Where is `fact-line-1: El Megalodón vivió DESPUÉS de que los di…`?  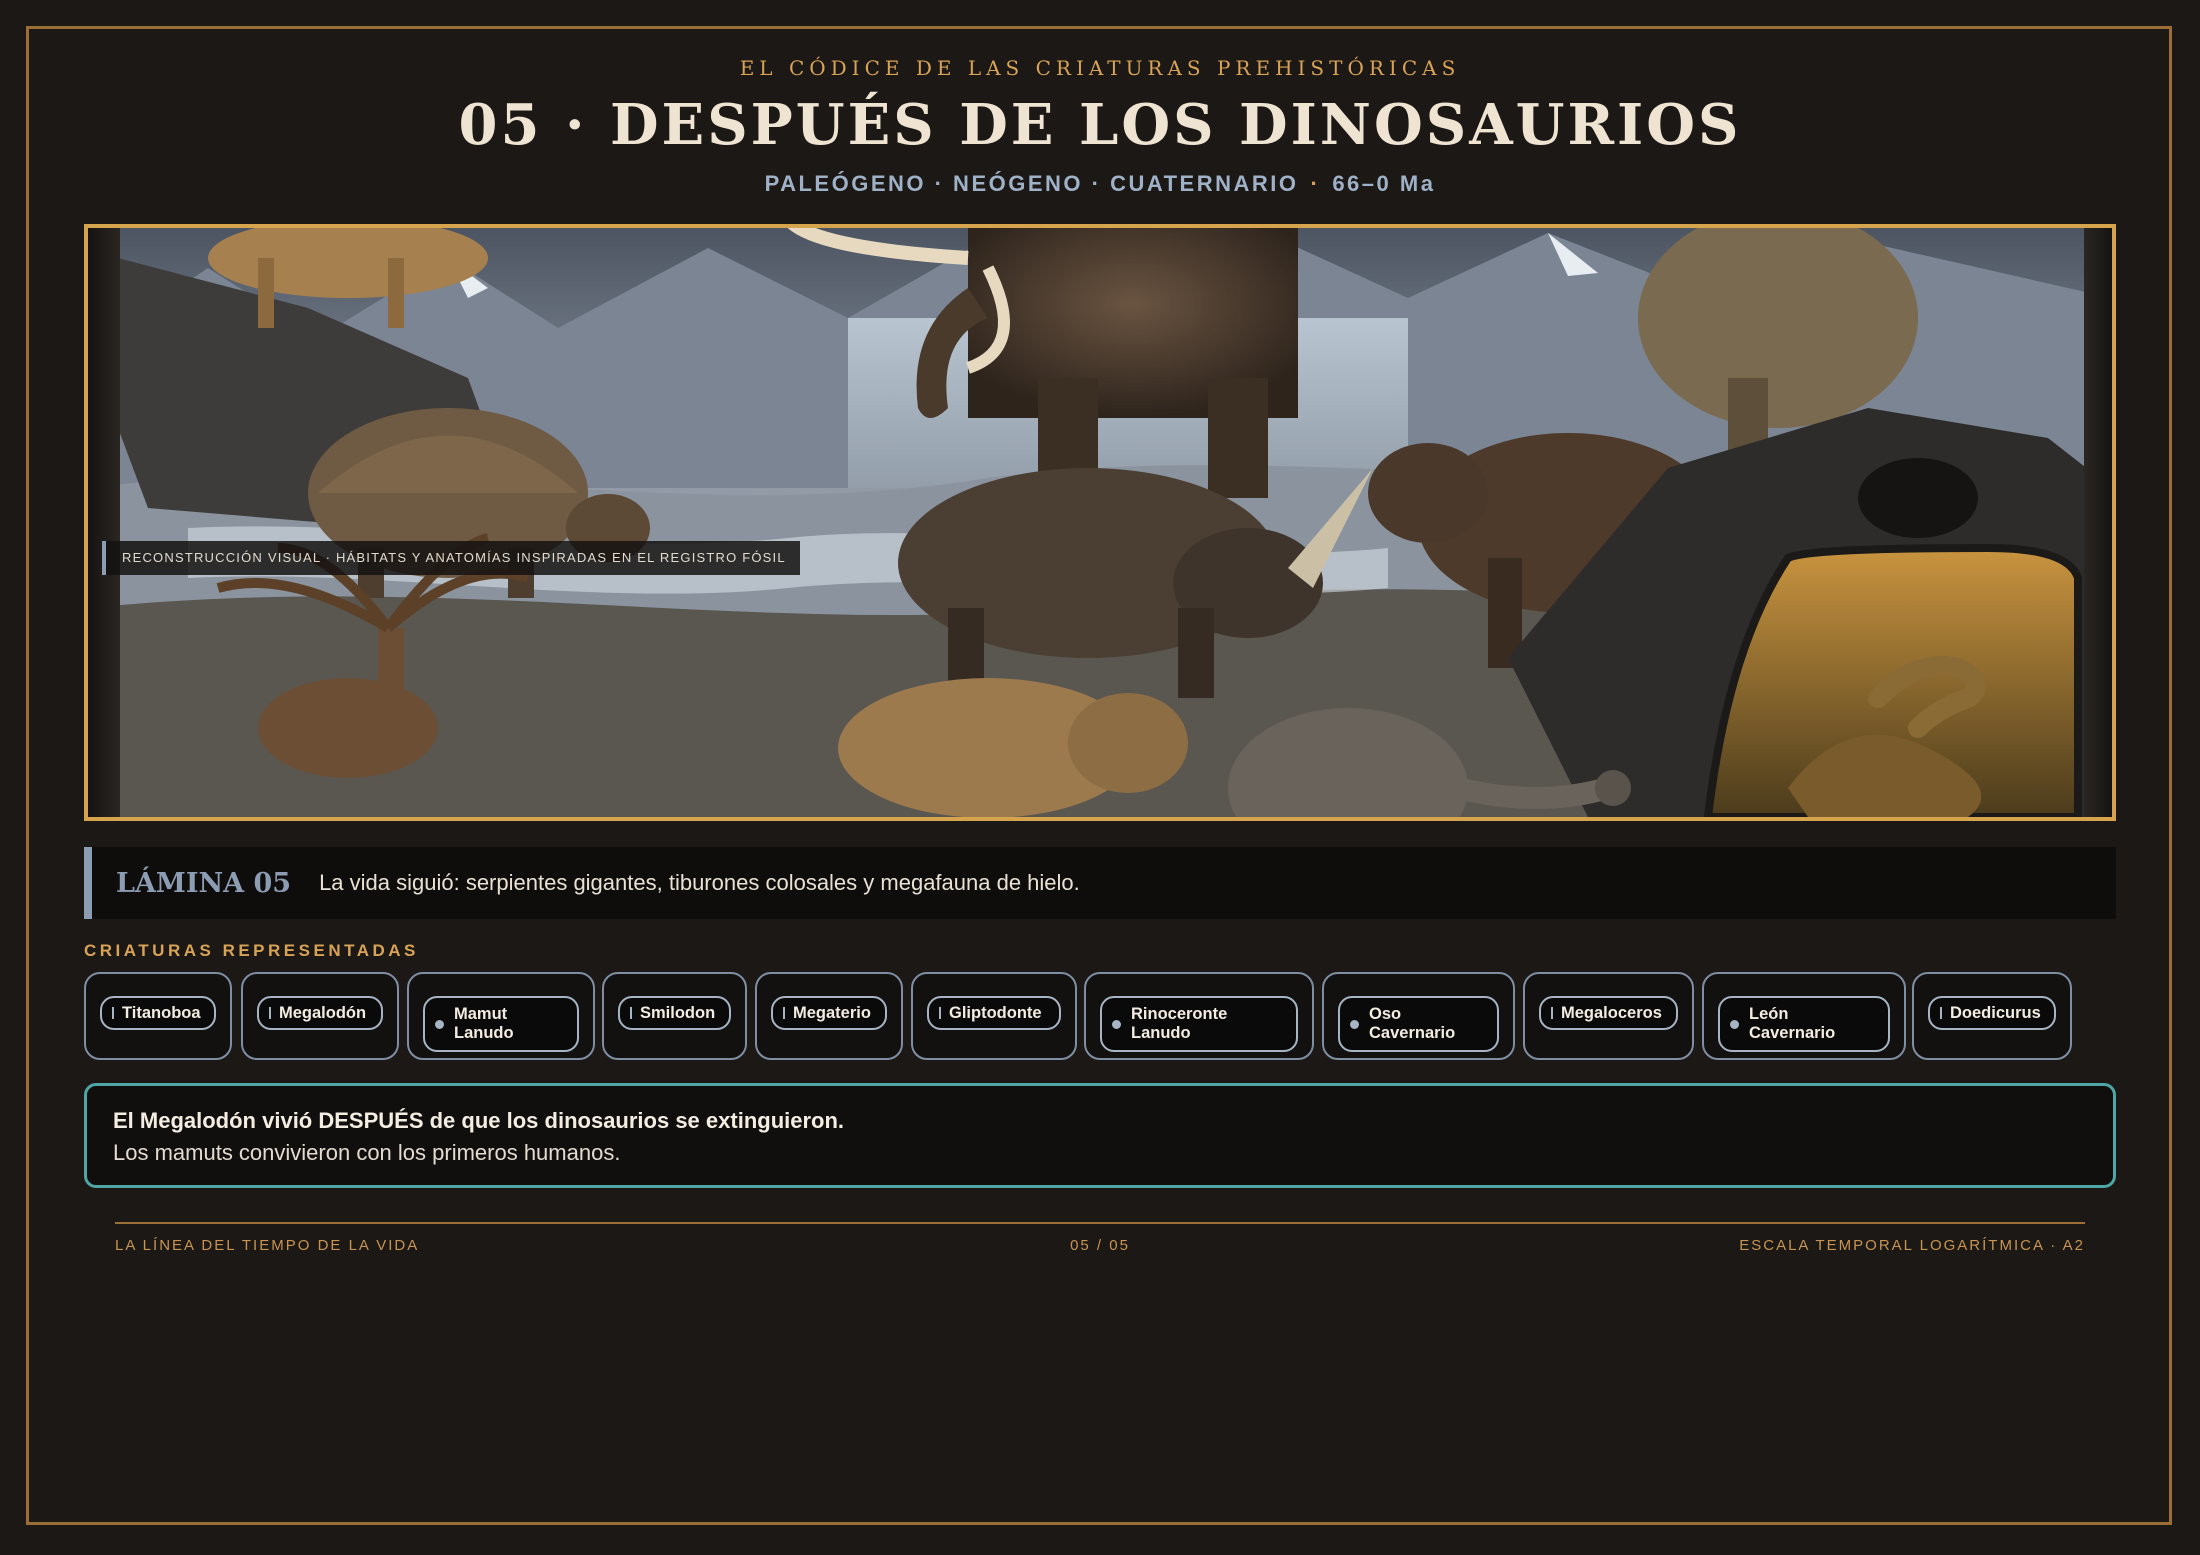 fact-line-1: El Megalodón vivió DESPUÉS de que los di… is located at coordinates (479, 1120).